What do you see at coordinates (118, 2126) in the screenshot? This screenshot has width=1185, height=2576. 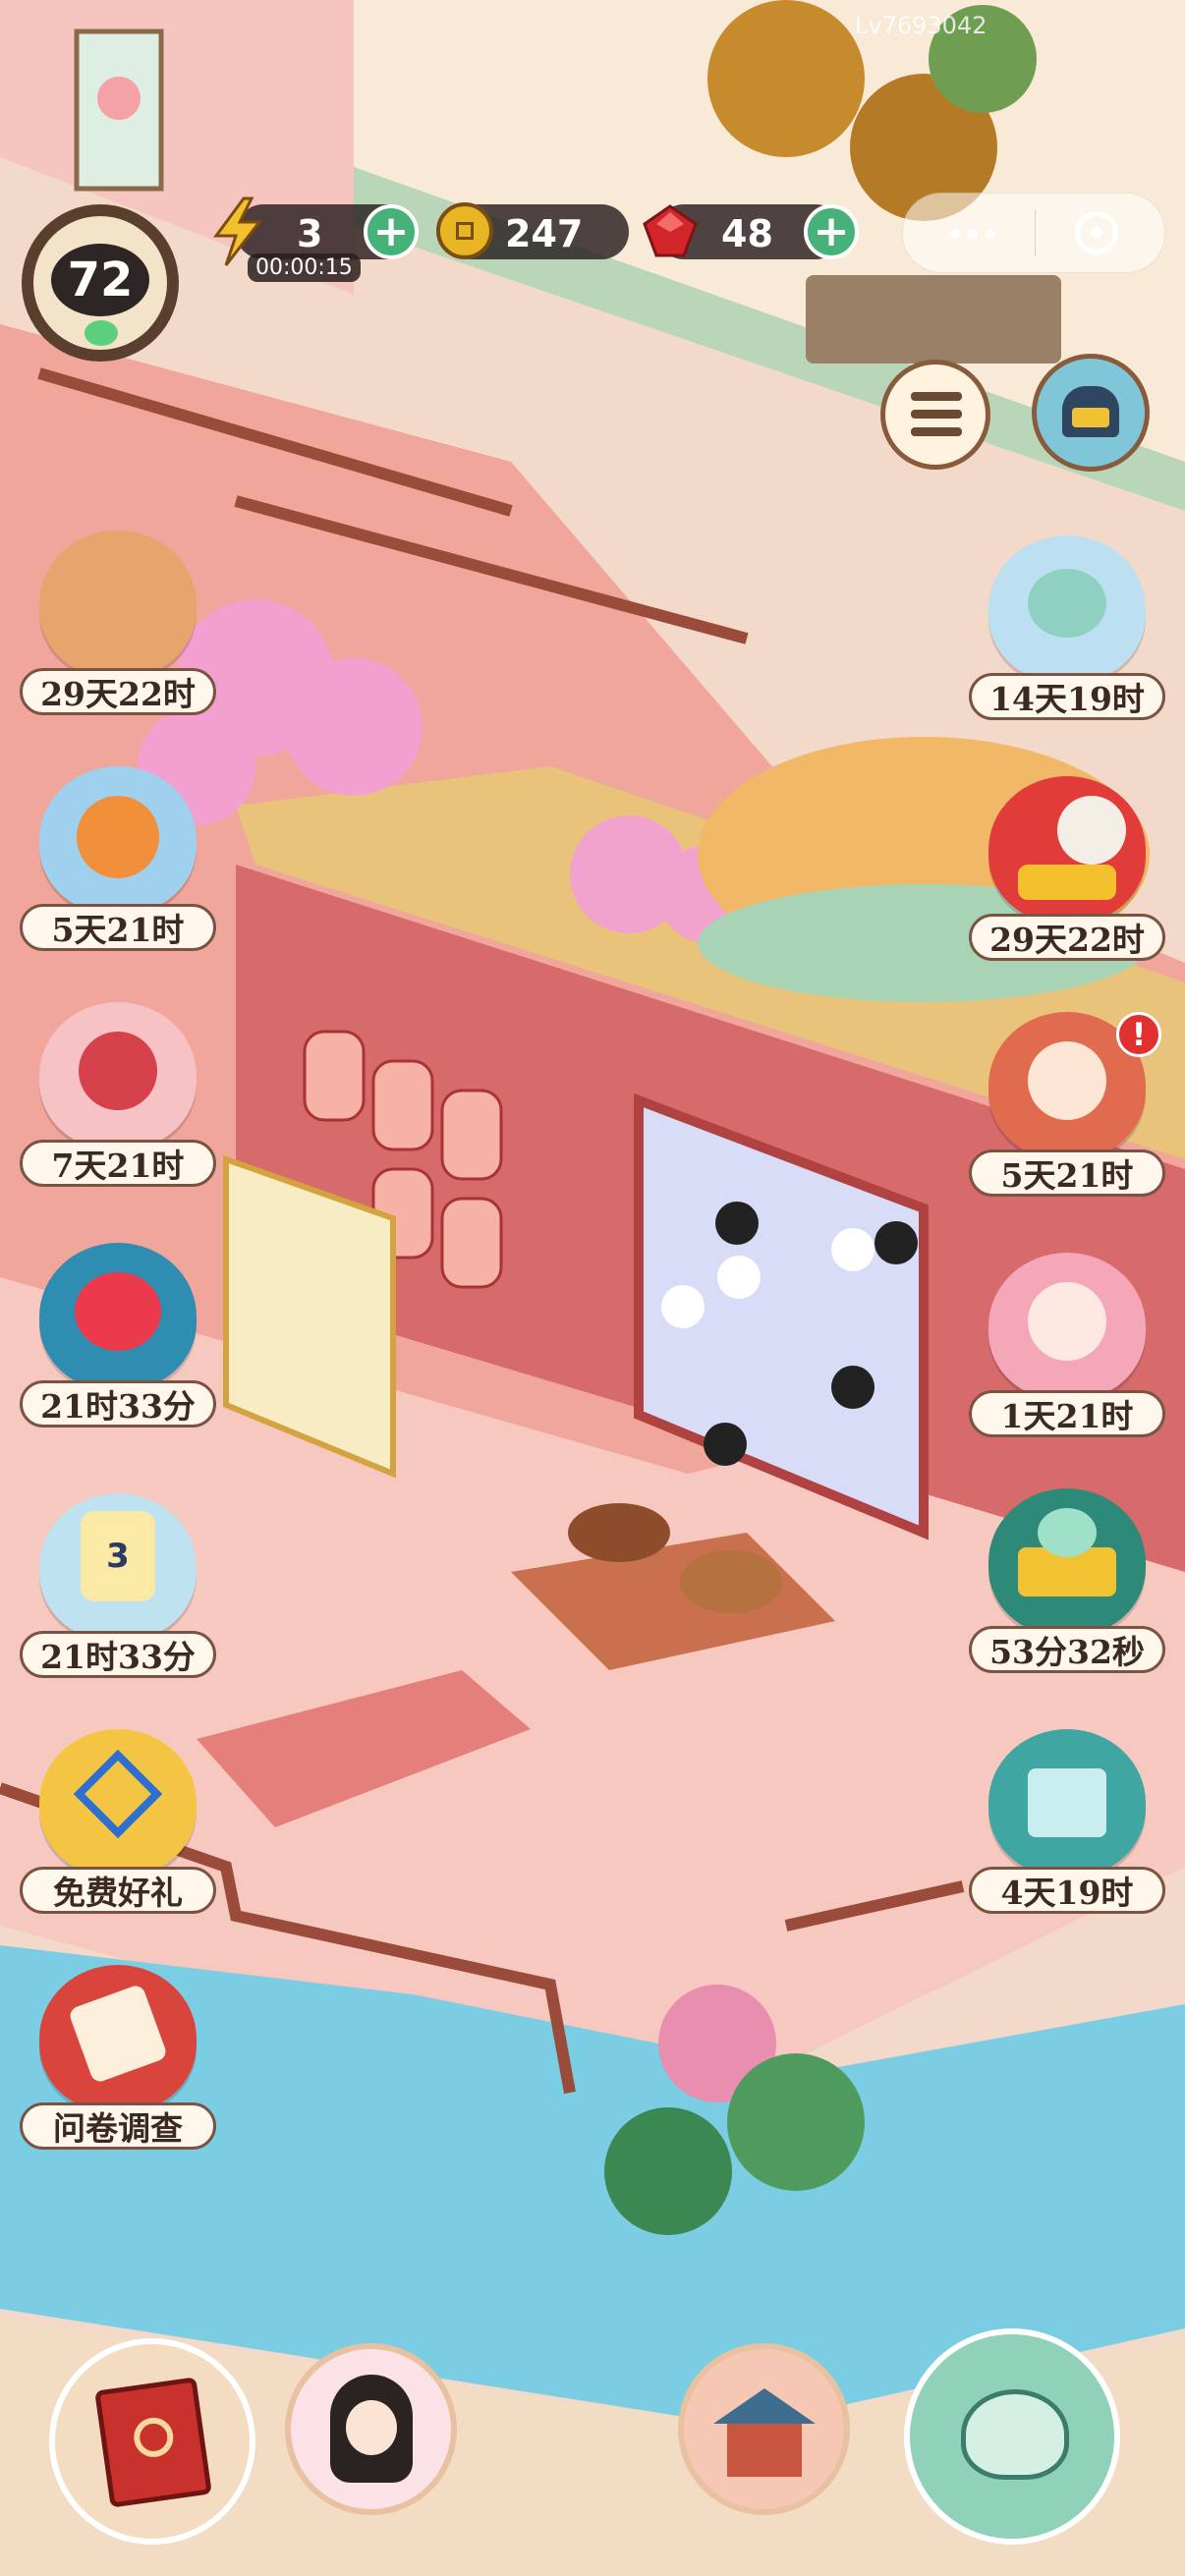 I see `event-label: 问卷调查` at bounding box center [118, 2126].